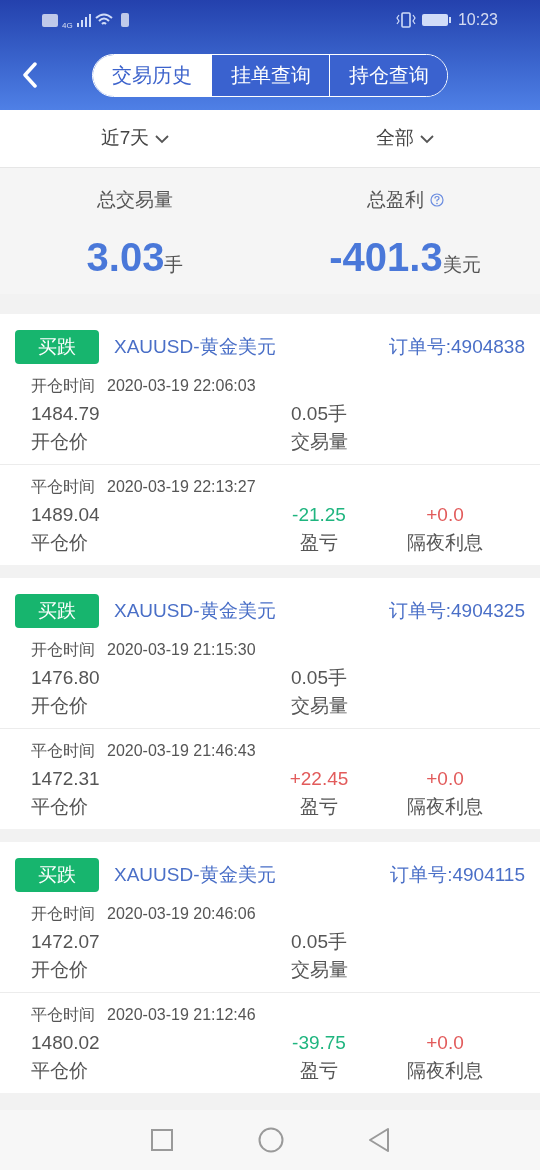  I want to click on time-value: 2020-03-19 21:15:30, so click(181, 650).